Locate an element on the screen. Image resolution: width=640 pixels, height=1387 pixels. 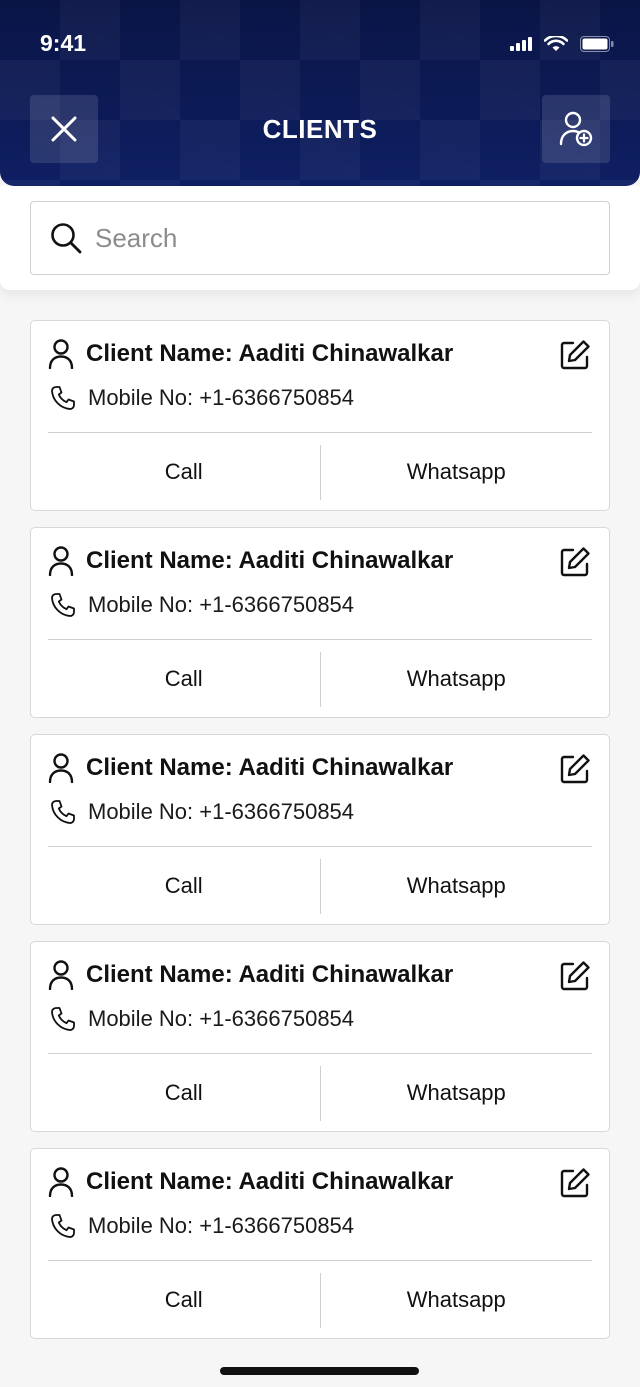
search-panel is located at coordinates (320, 238).